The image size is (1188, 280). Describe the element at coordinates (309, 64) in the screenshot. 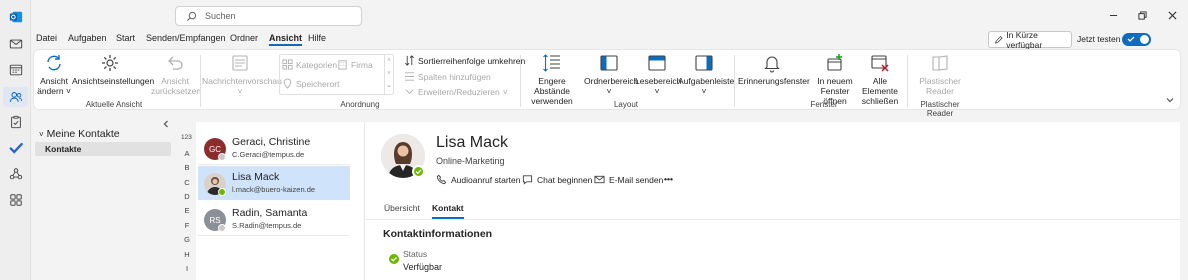

I see `categories-option: Kategorien` at that location.